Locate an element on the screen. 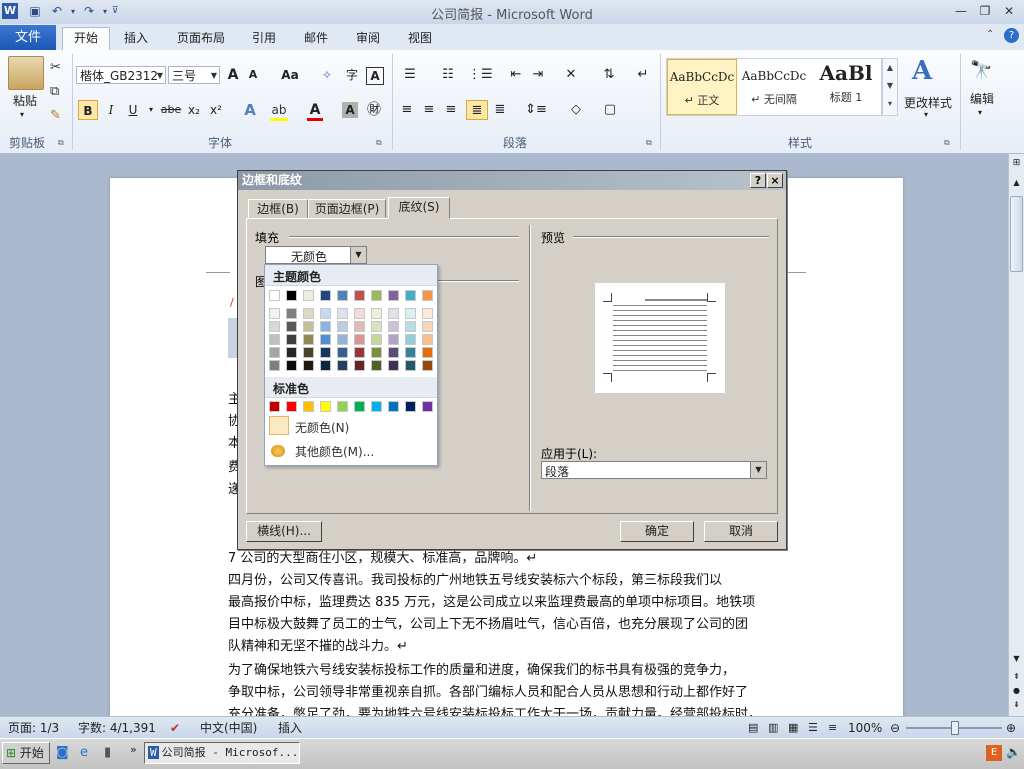 The image size is (1024, 769). zoom-out-icon: ⊖ is located at coordinates (895, 728).